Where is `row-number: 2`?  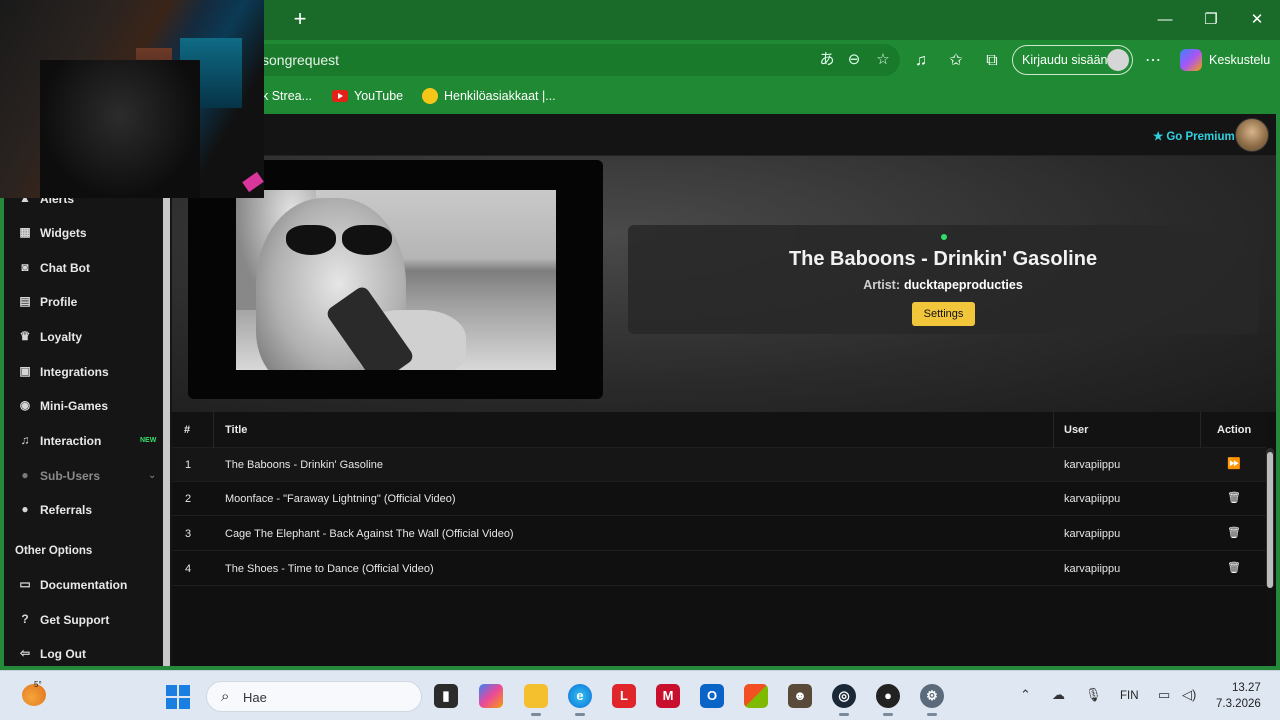 row-number: 2 is located at coordinates (188, 499).